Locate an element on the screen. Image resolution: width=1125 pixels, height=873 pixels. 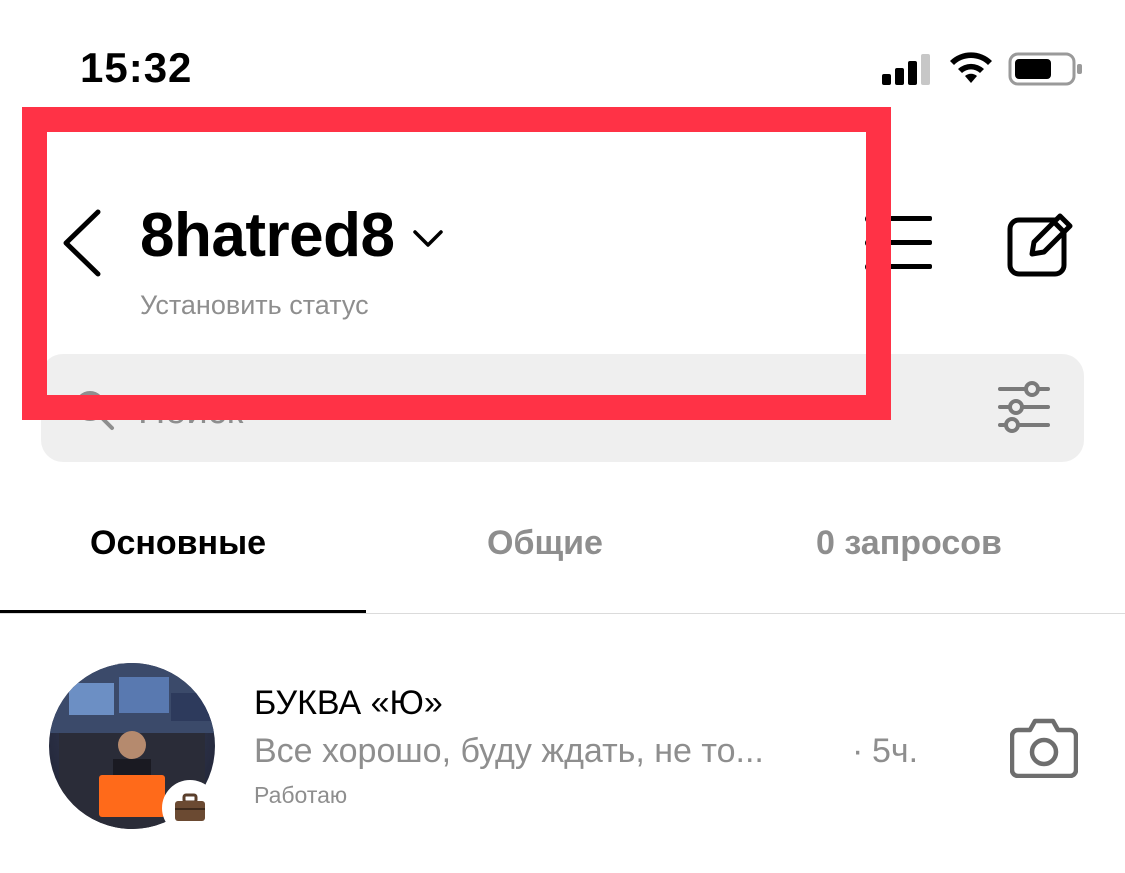
list-menu-icon is located at coordinates (898, 243).